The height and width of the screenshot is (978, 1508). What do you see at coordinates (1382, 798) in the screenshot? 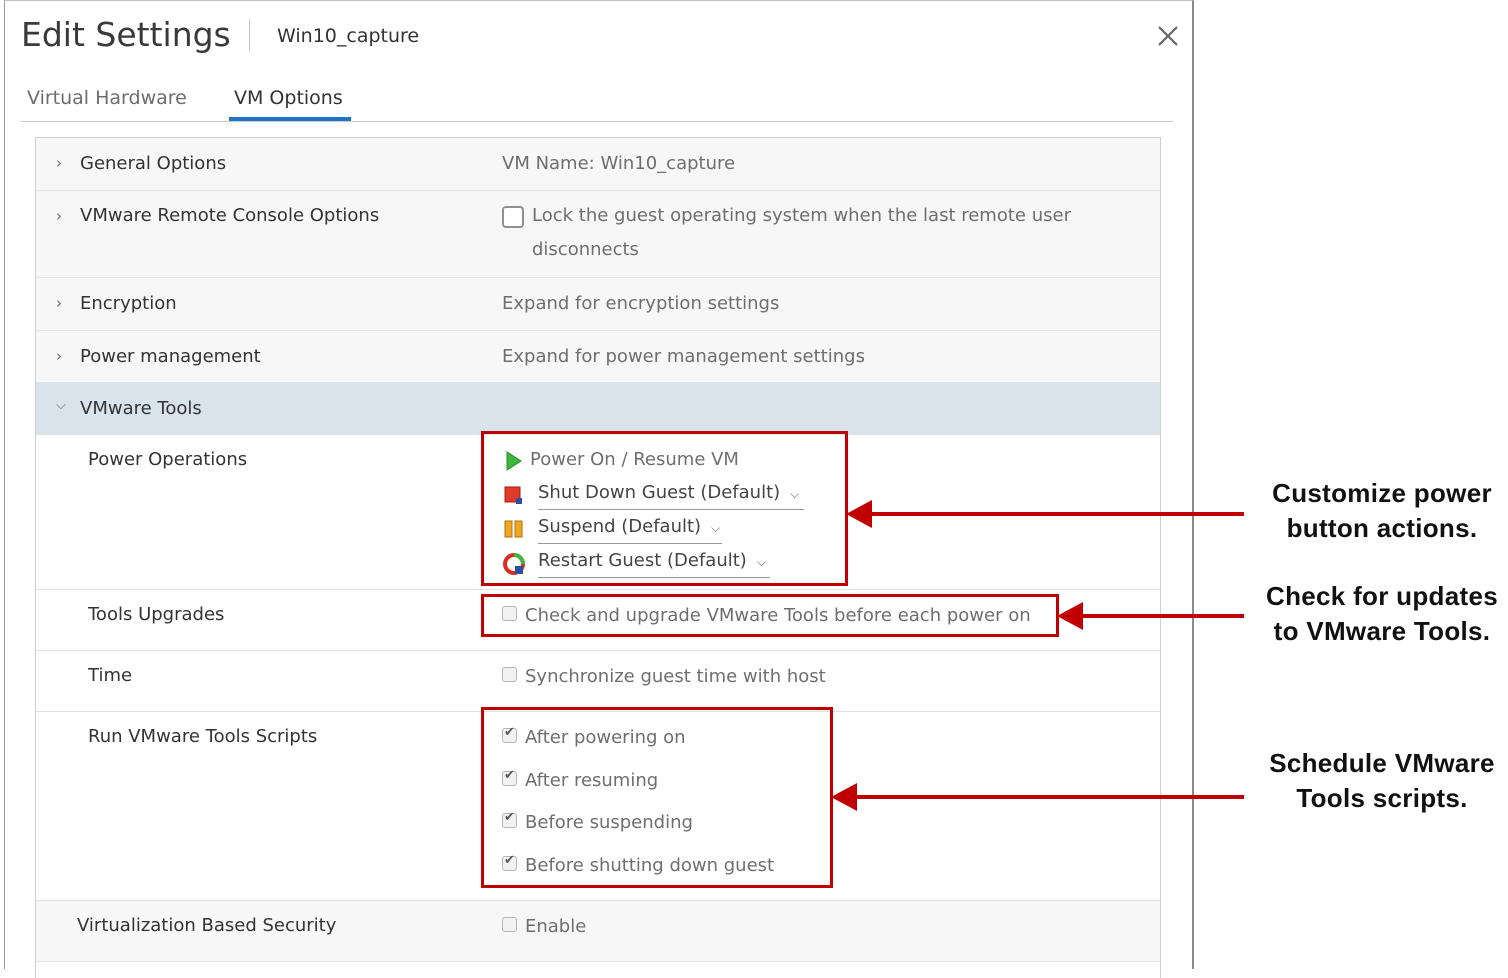
I see `callout-scripts-line2: Tools scripts.` at bounding box center [1382, 798].